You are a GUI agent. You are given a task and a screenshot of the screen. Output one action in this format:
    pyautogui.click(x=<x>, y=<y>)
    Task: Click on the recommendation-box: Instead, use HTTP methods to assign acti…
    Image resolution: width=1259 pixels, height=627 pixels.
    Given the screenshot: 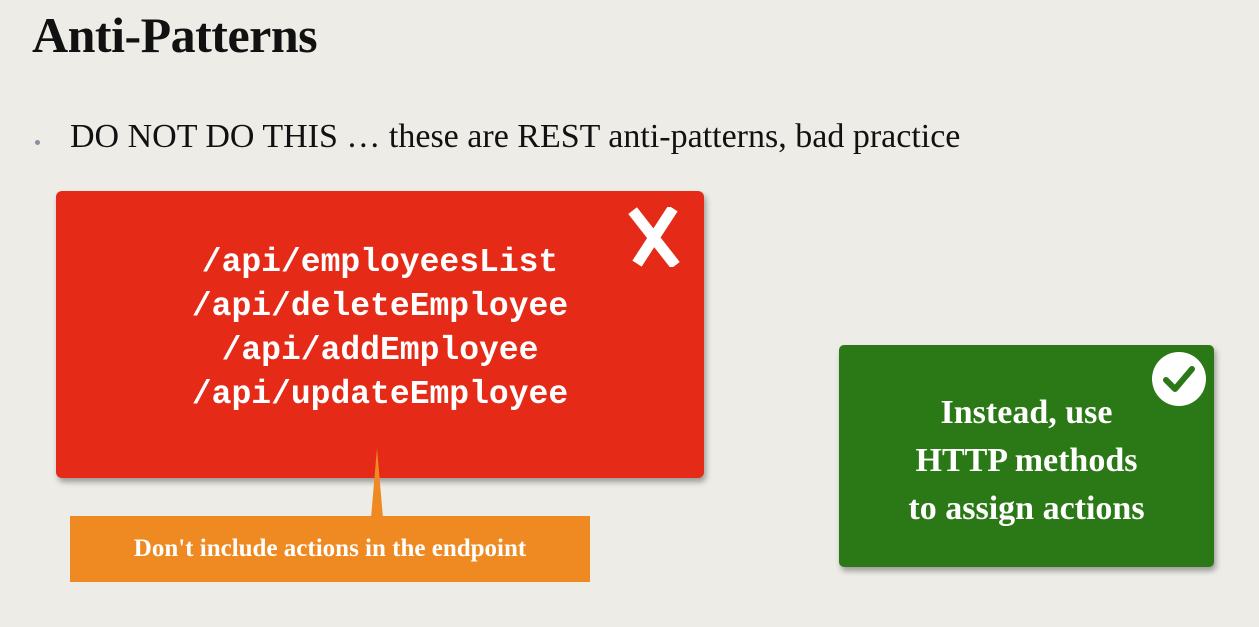 What is the action you would take?
    pyautogui.click(x=1026, y=456)
    